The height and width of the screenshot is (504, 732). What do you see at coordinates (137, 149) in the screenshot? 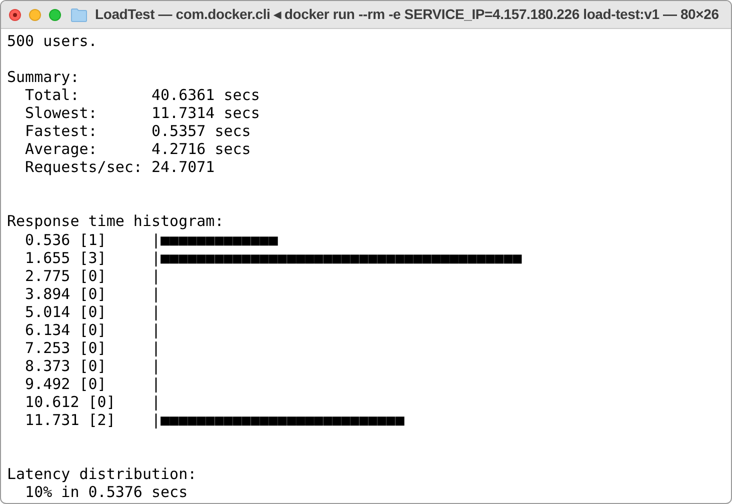
I see `terminal-line: Average: 4.2716 secs` at bounding box center [137, 149].